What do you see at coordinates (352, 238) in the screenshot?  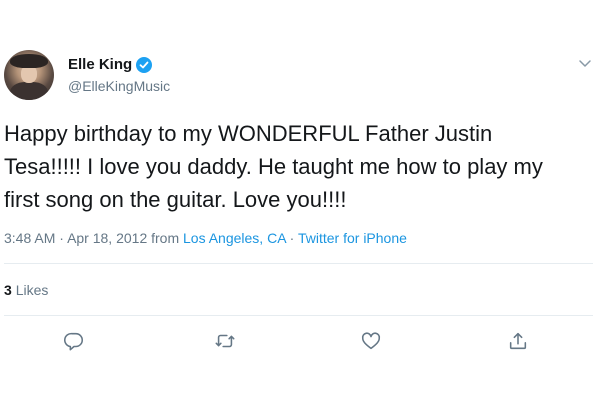 I see `source-link: Twitter for iPhone` at bounding box center [352, 238].